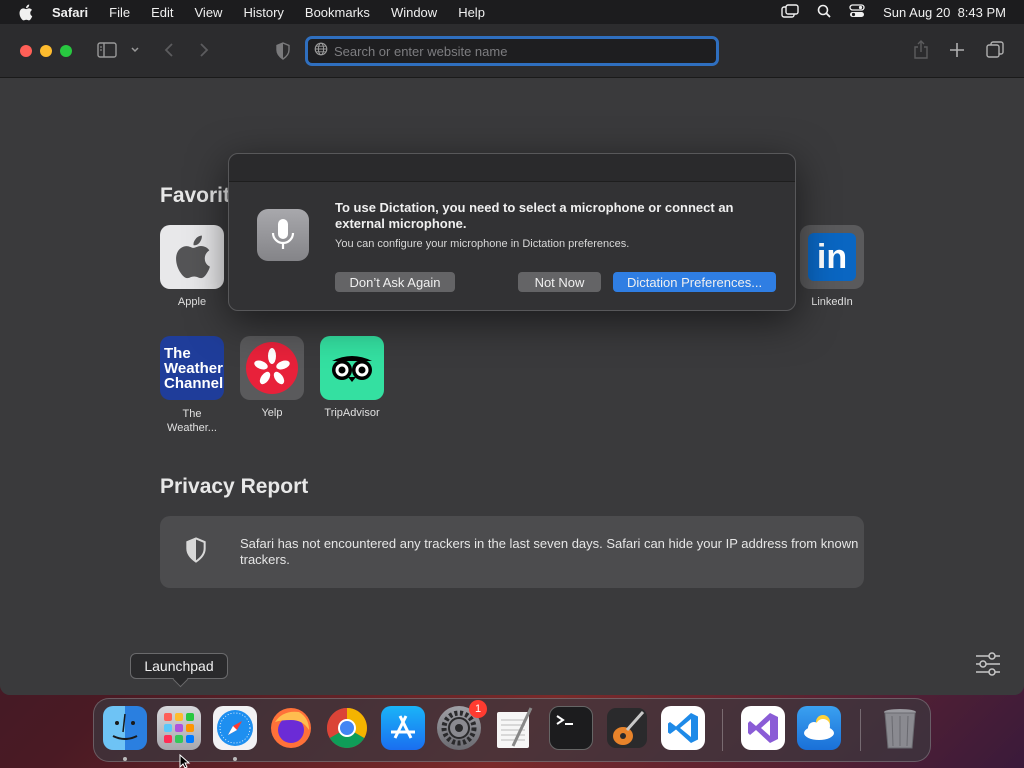 This screenshot has width=1024, height=768. Describe the element at coordinates (395, 282) in the screenshot. I see `dont-ask-again-button: Don’t Ask Again` at that location.